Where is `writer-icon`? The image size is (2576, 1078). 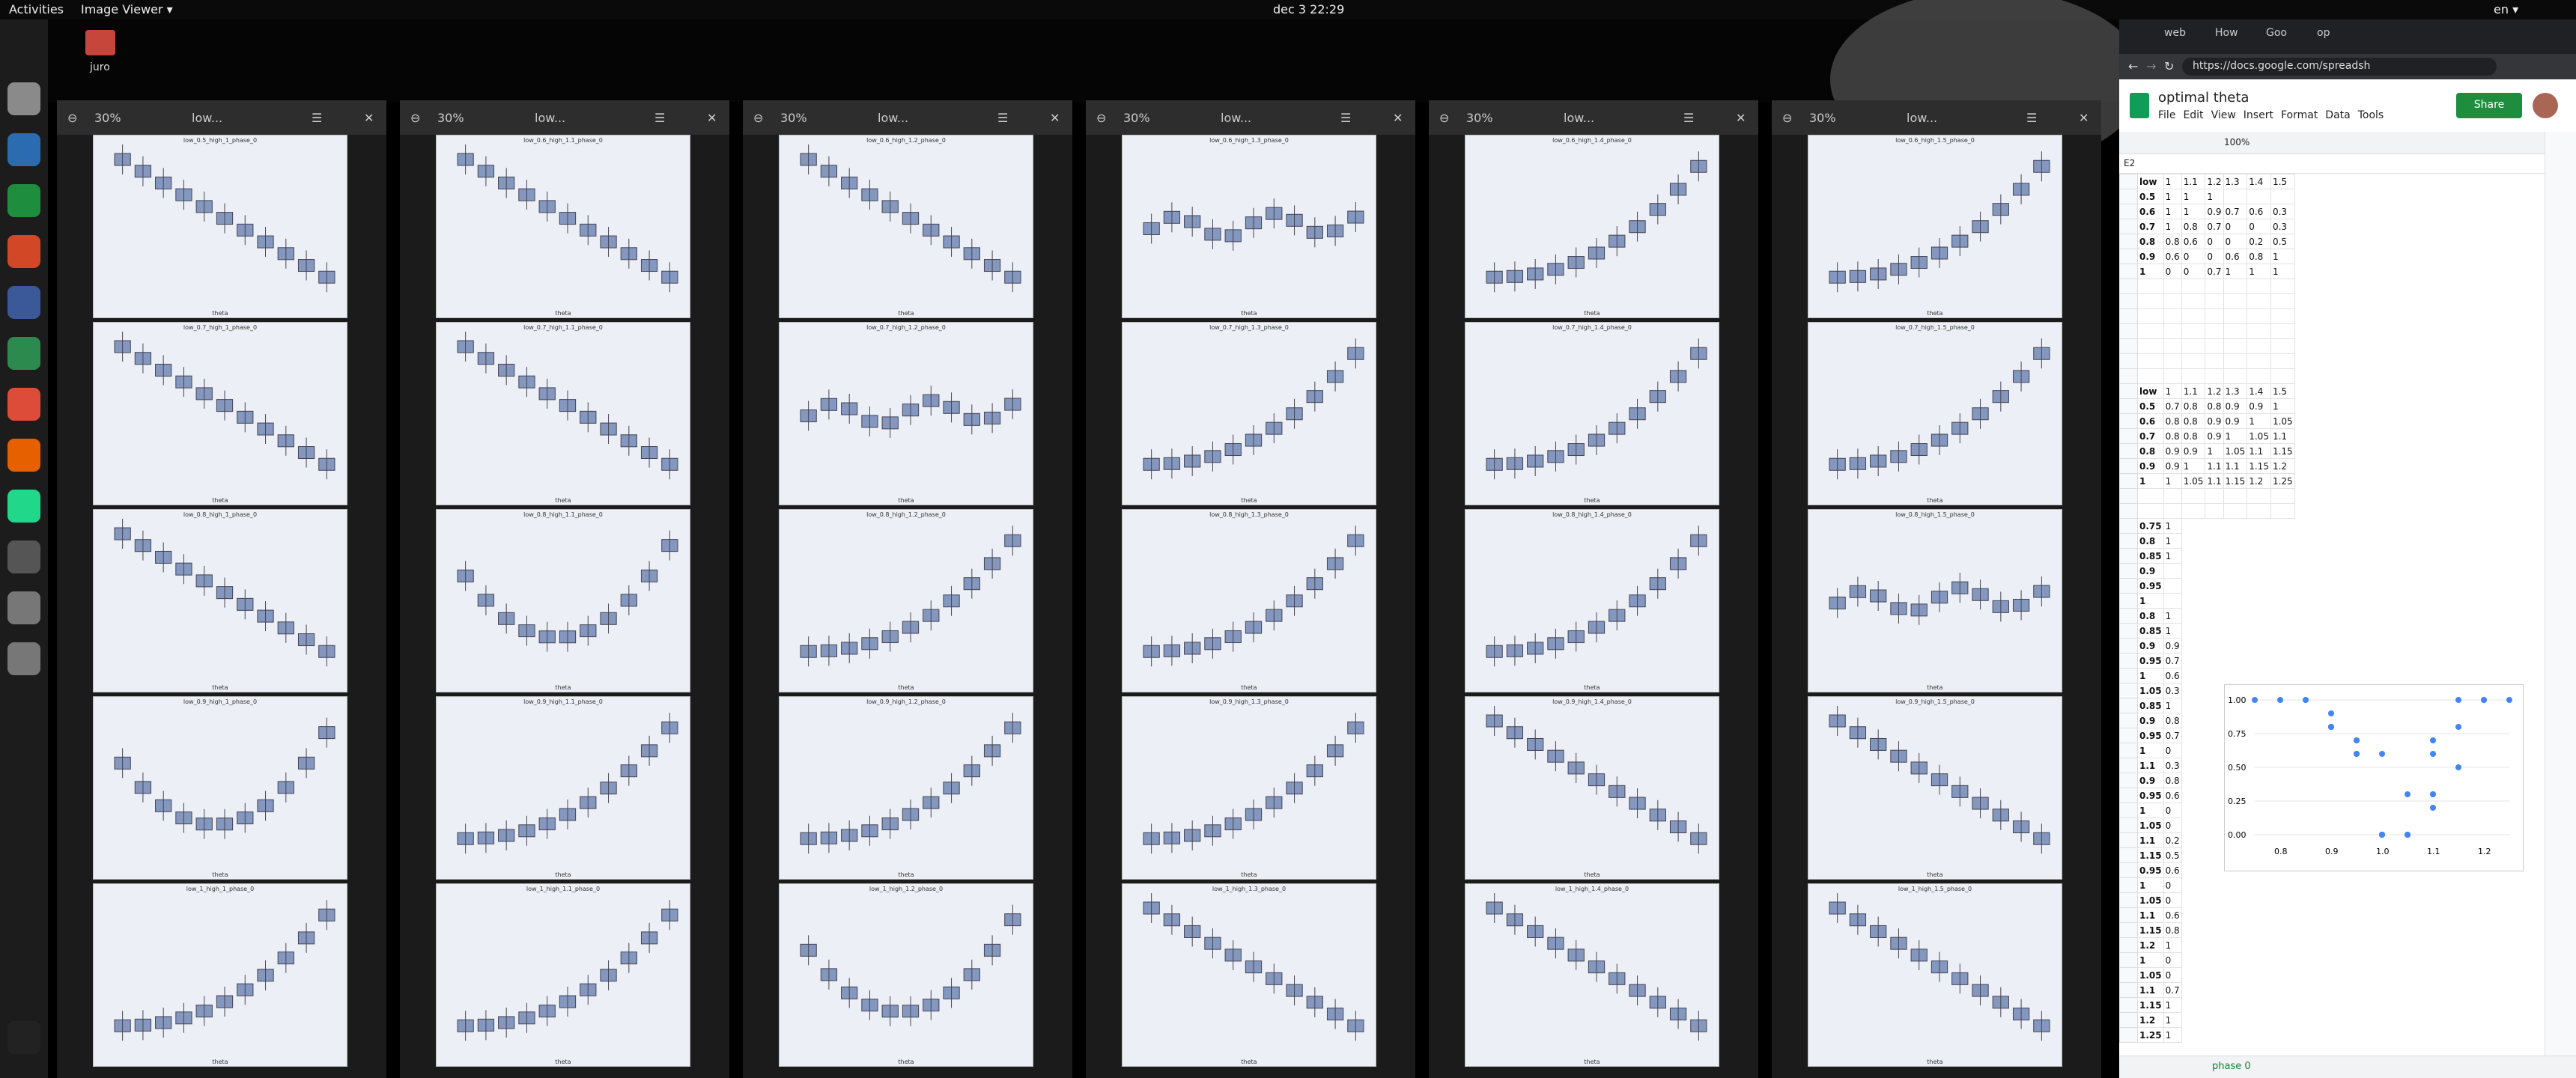
writer-icon is located at coordinates (23, 149).